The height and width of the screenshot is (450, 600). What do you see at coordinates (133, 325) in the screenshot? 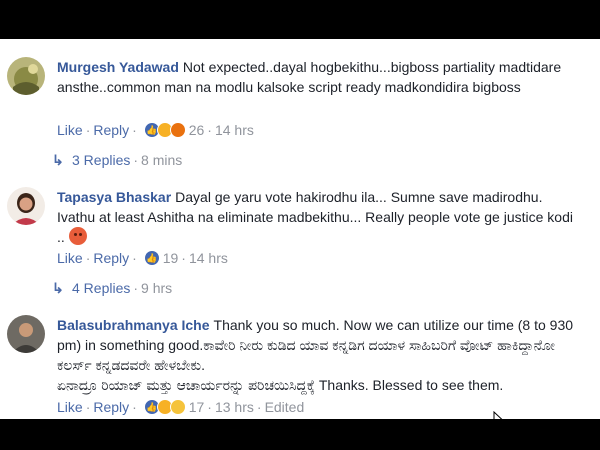
I see `commenter-name: Balasubrahmanya Iche` at bounding box center [133, 325].